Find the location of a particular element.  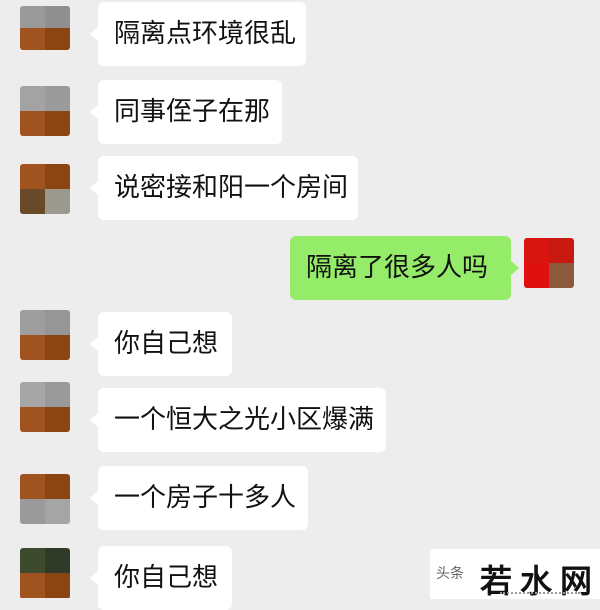

my-avatar is located at coordinates (549, 263).